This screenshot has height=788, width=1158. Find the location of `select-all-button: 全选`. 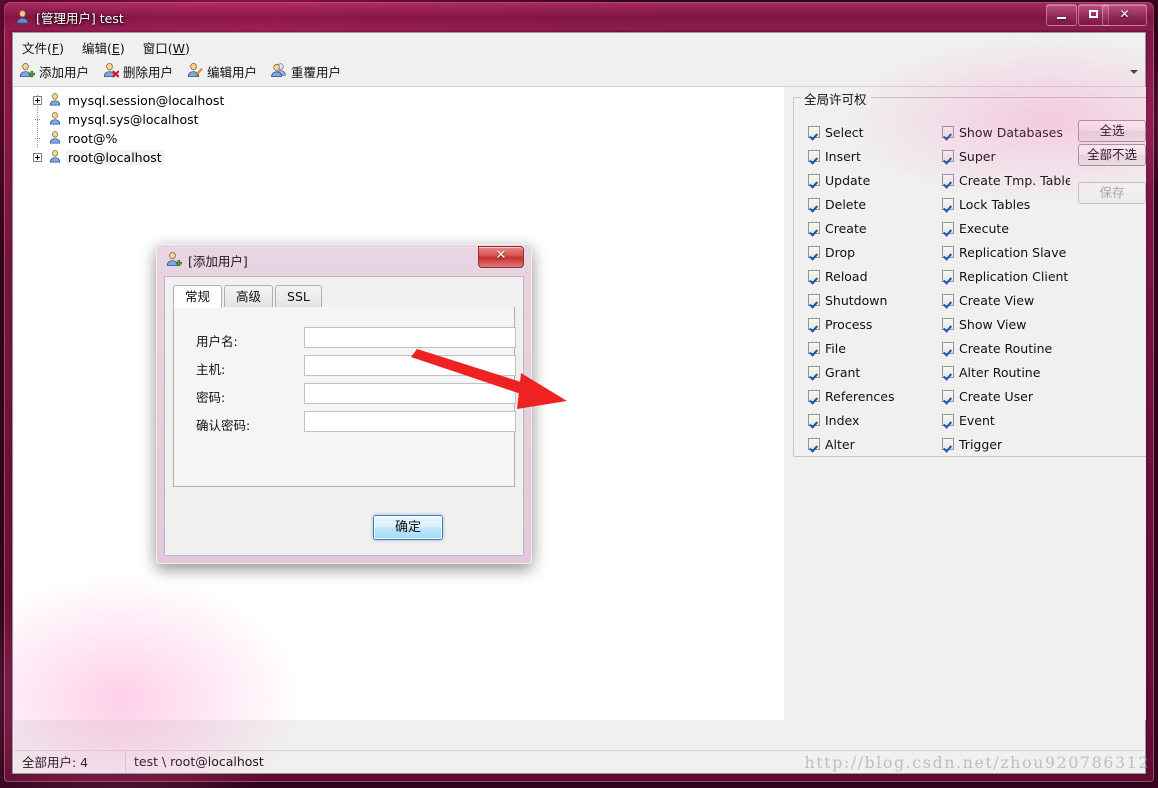

select-all-button: 全选 is located at coordinates (1112, 131).